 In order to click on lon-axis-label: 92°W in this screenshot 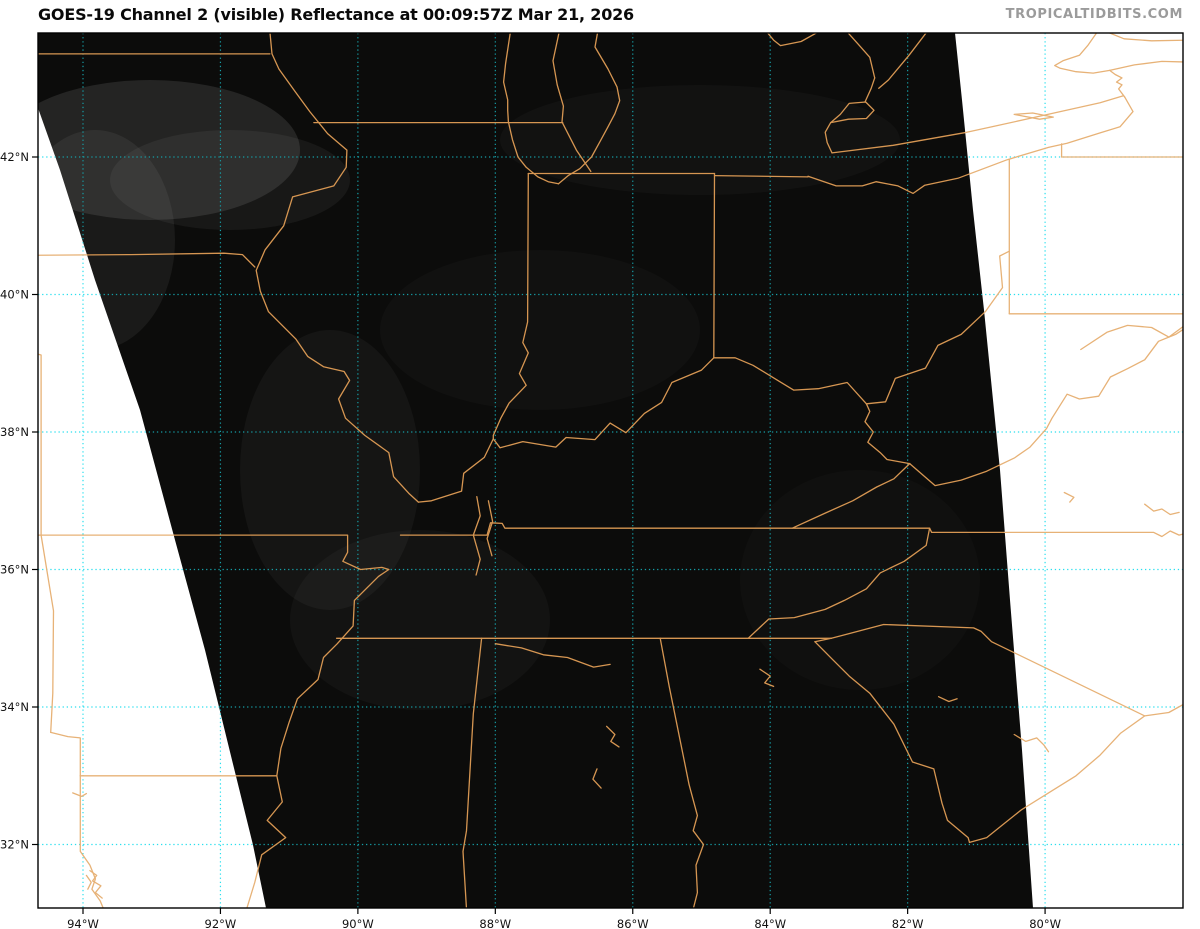, I will do `click(221, 923)`.